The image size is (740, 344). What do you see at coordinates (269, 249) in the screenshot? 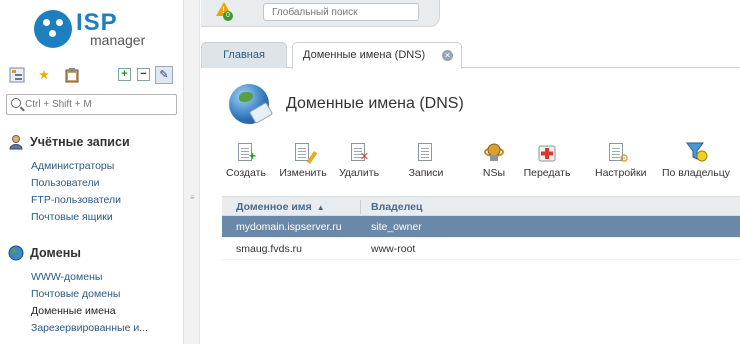
I see `cell-domain: smaug.fvds.ru` at bounding box center [269, 249].